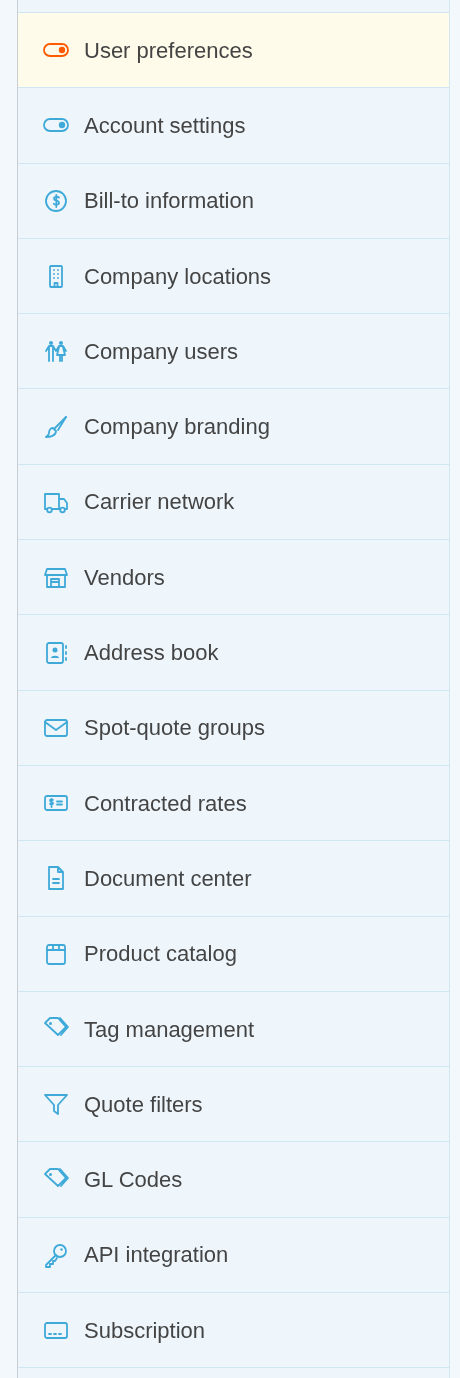  Describe the element at coordinates (233, 427) in the screenshot. I see `menu-item: Company branding` at that location.